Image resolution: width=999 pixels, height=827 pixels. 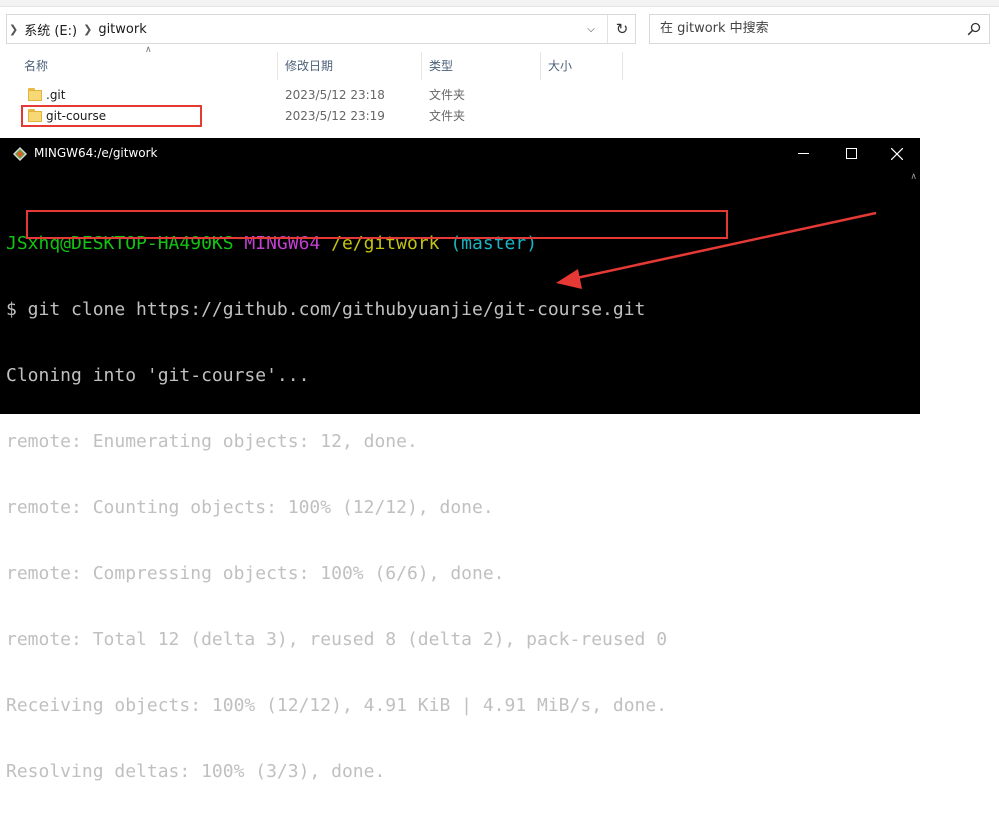 I want to click on annotation-arrow, so click(x=716, y=250).